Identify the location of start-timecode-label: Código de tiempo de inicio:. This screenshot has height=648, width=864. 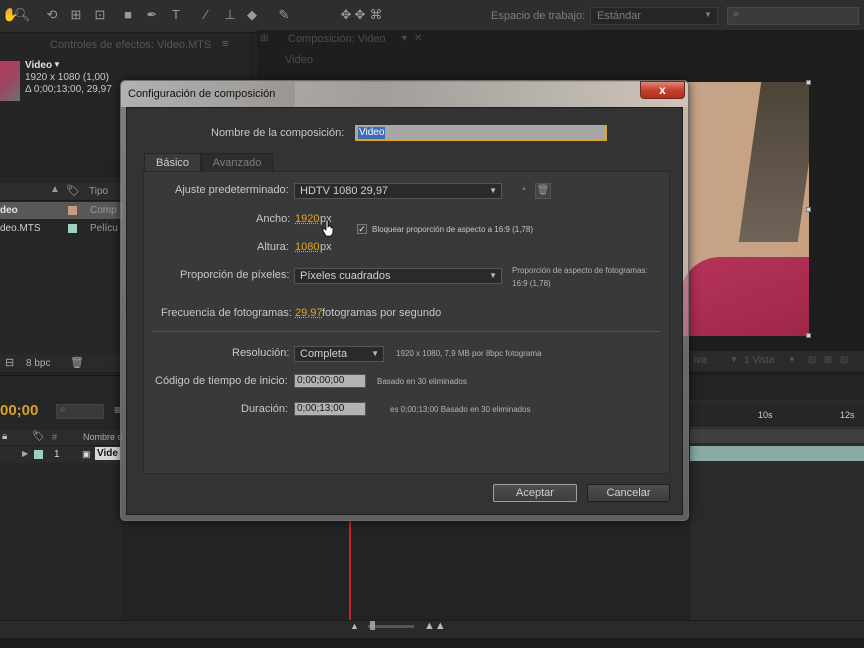
(221, 381).